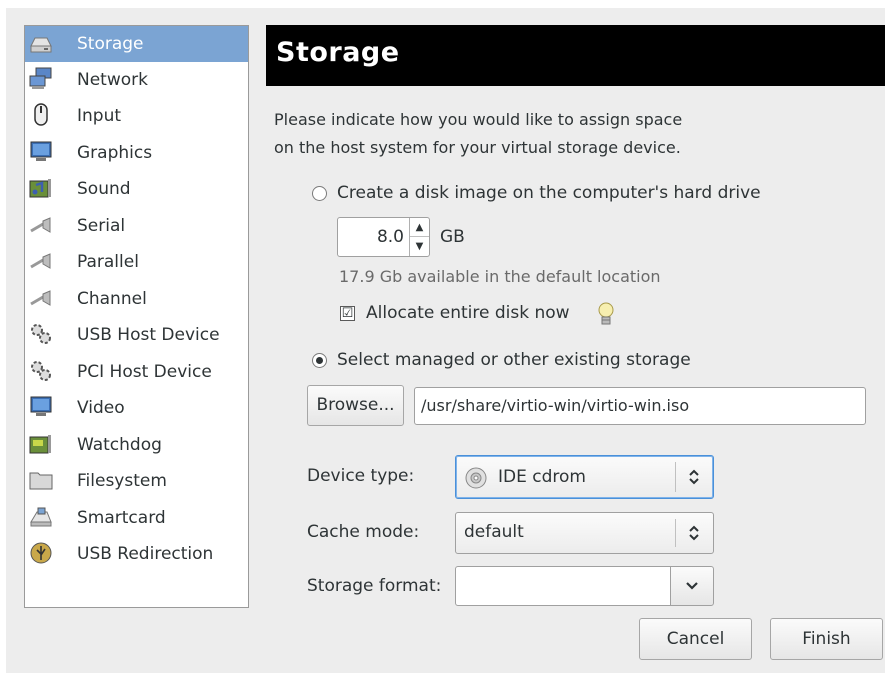 The width and height of the screenshot is (885, 673). I want to click on sidebar-item-label: Graphics, so click(115, 153).